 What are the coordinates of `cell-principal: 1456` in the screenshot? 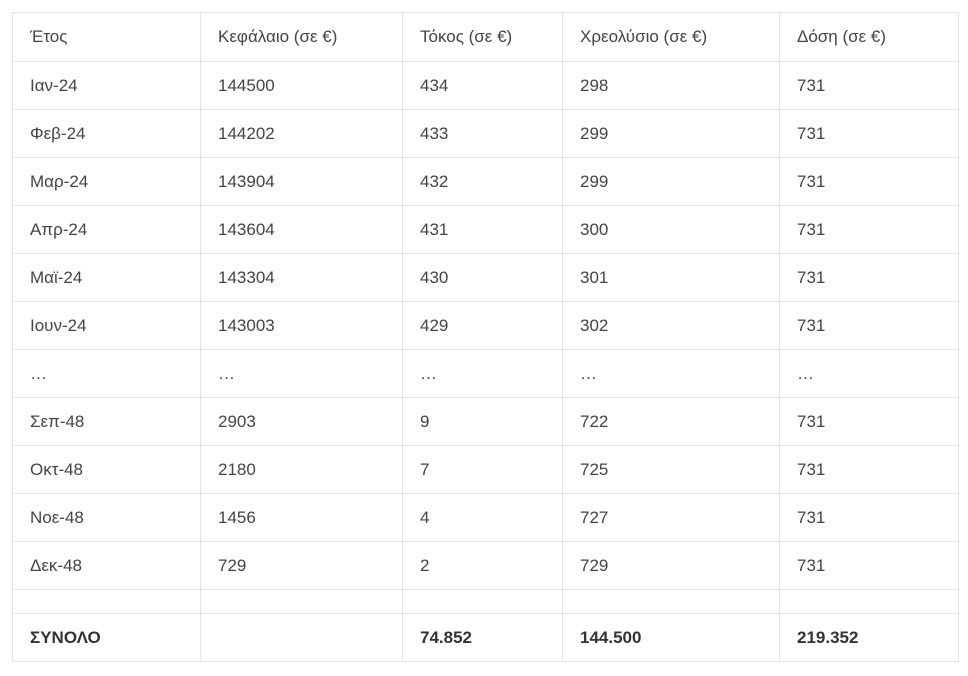 It's located at (301, 517).